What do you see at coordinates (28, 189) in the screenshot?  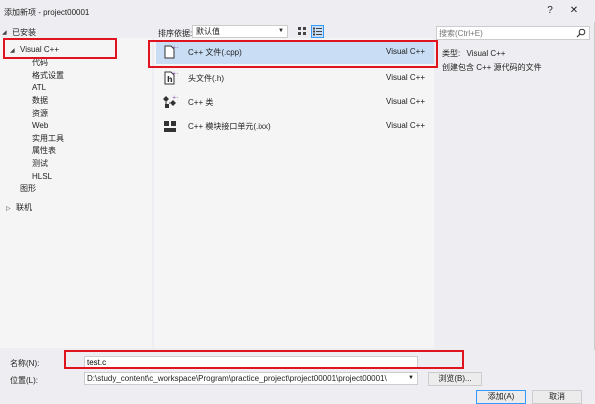 I see `tree-item-graphics: 图形` at bounding box center [28, 189].